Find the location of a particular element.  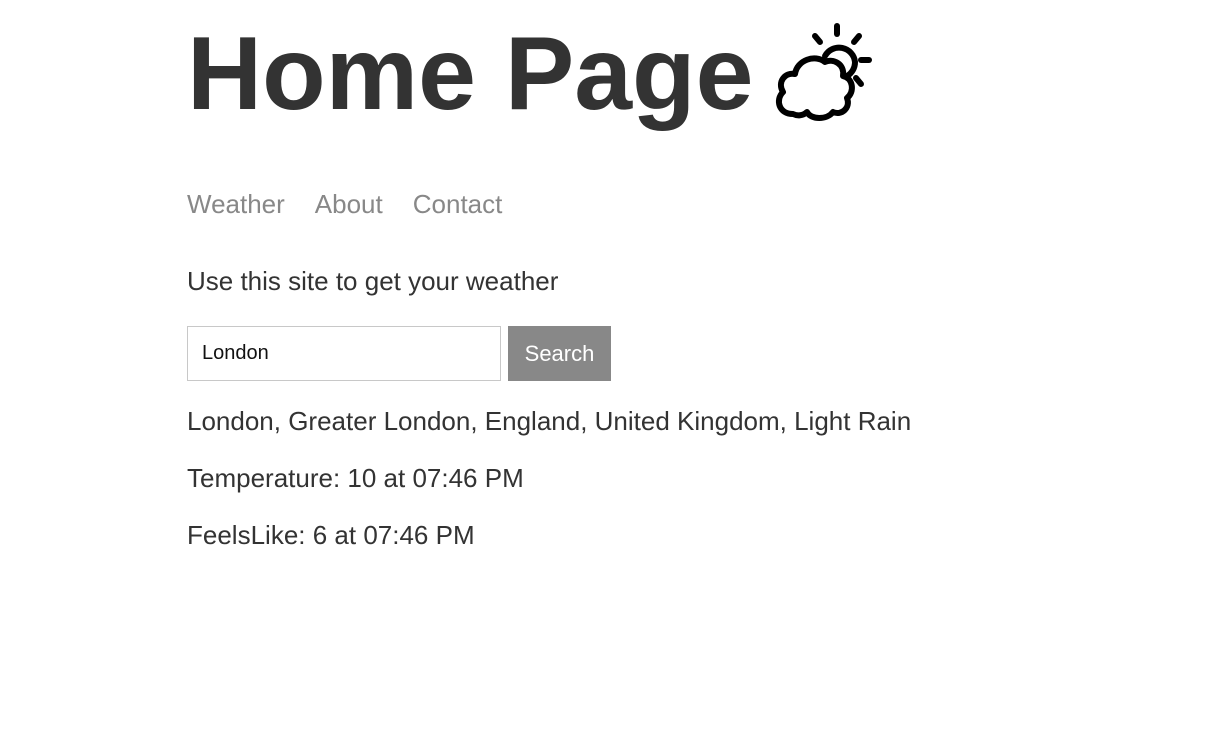

search-form: Search is located at coordinates (399, 353).